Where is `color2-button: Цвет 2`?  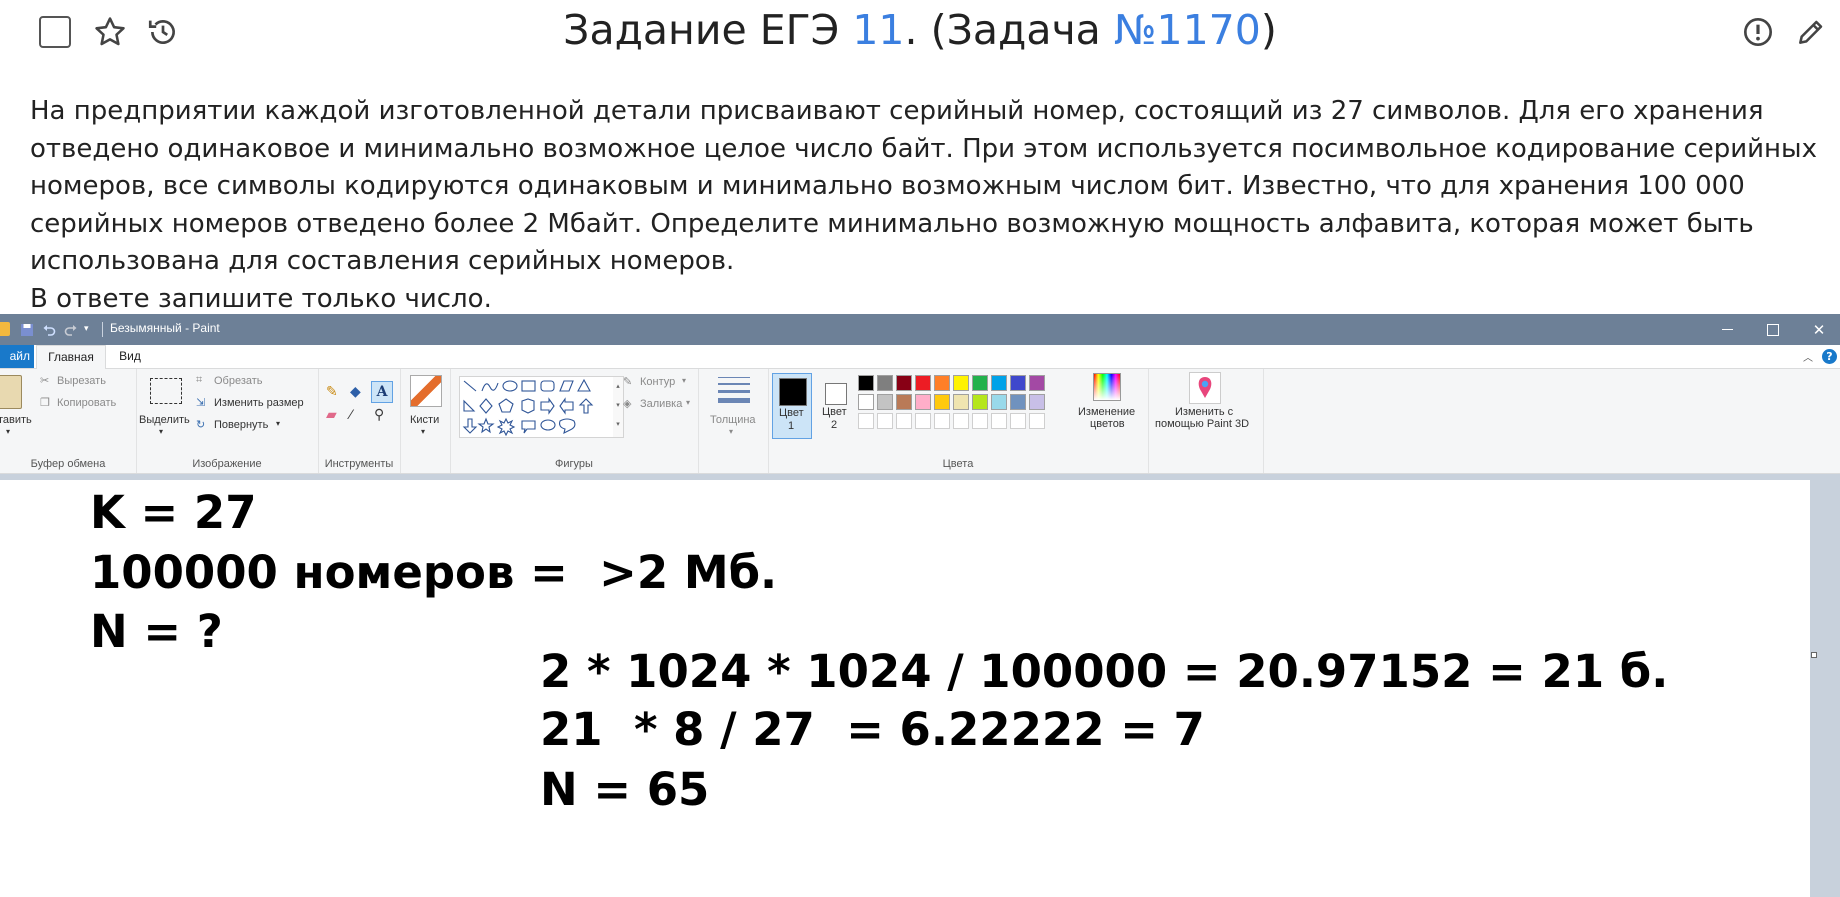 color2-button: Цвет 2 is located at coordinates (836, 406).